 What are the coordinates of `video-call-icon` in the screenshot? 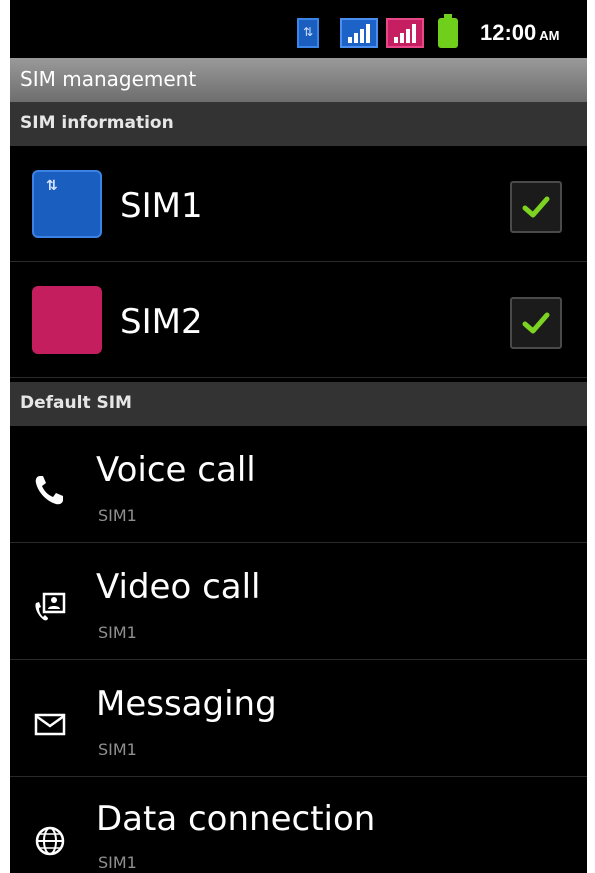 It's located at (50, 606).